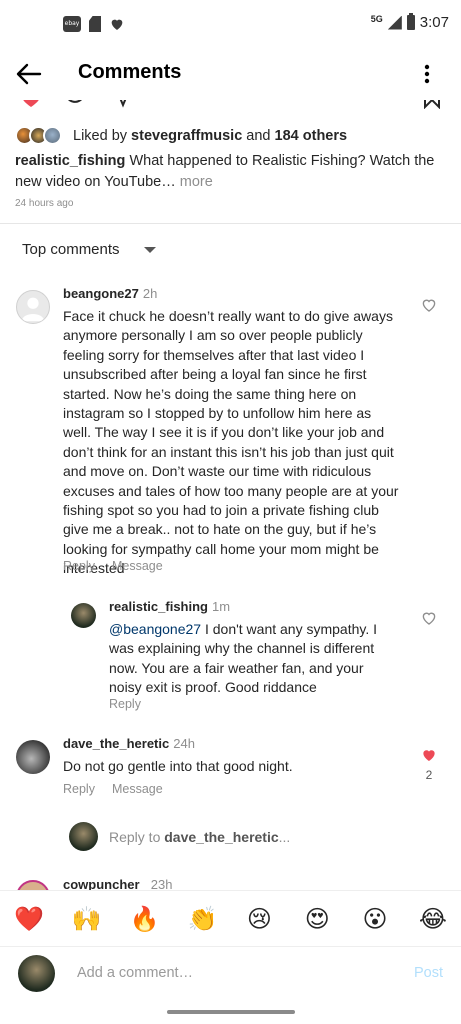 This screenshot has width=461, height=1024. What do you see at coordinates (376, 18) in the screenshot?
I see `network-type: 5G` at bounding box center [376, 18].